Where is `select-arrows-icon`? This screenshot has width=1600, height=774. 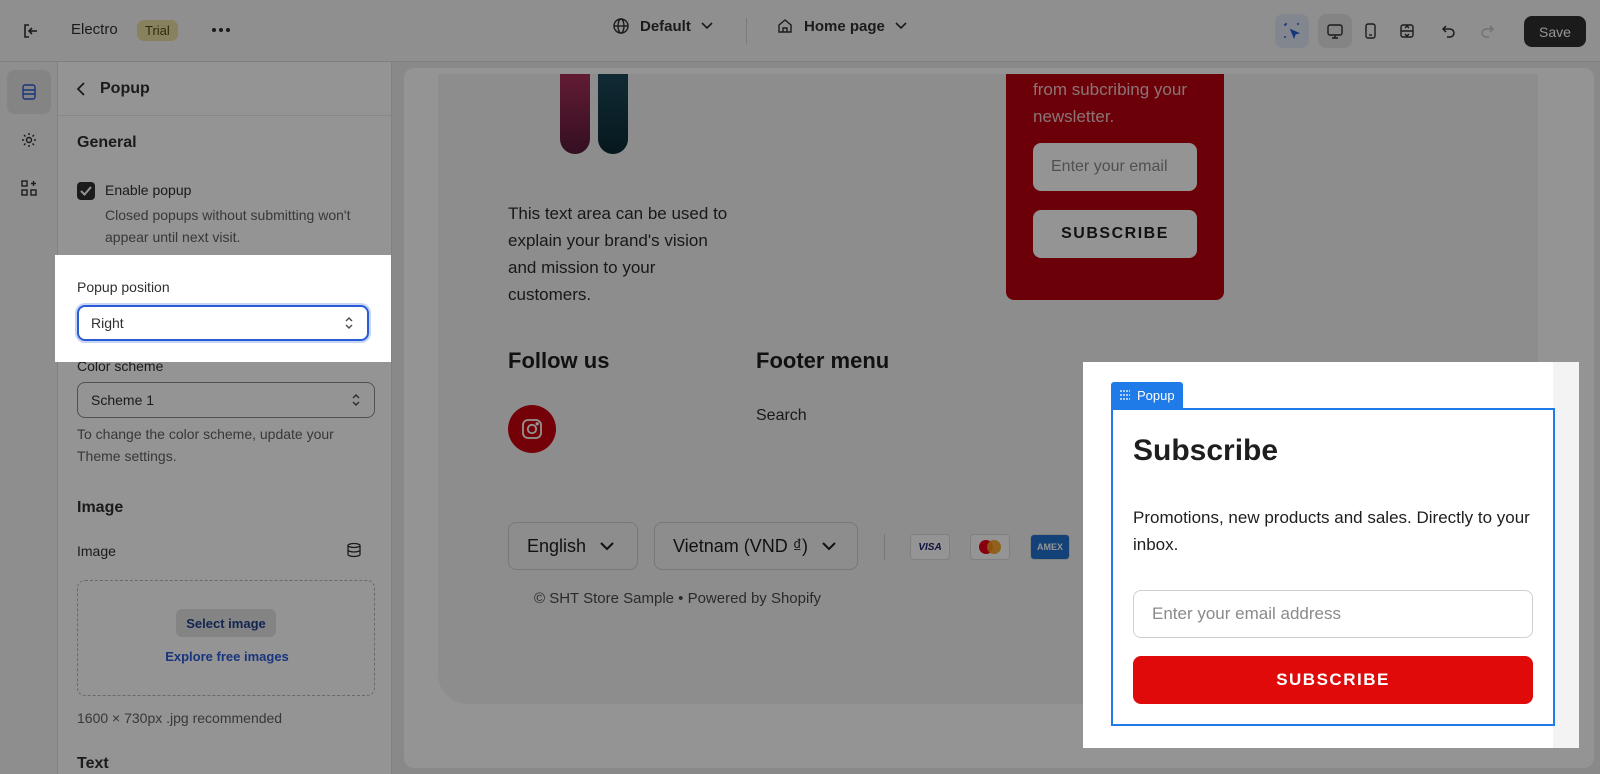 select-arrows-icon is located at coordinates (349, 323).